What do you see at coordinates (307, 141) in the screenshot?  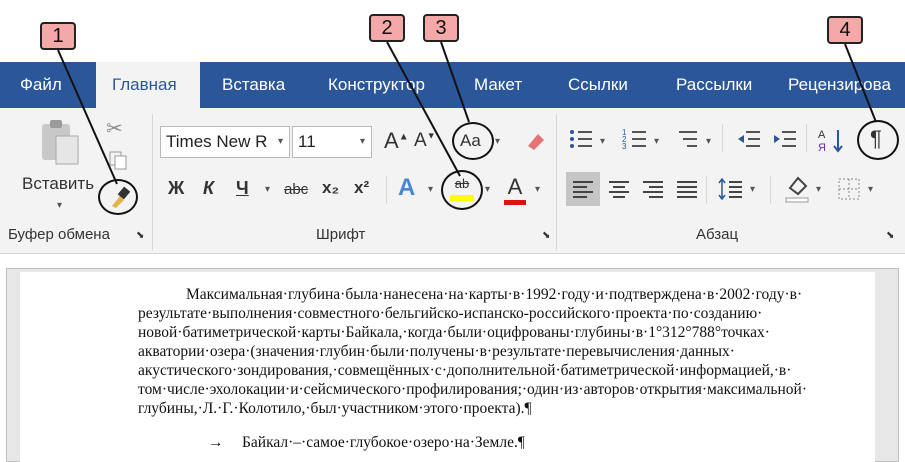 I see `font-size-value: 11` at bounding box center [307, 141].